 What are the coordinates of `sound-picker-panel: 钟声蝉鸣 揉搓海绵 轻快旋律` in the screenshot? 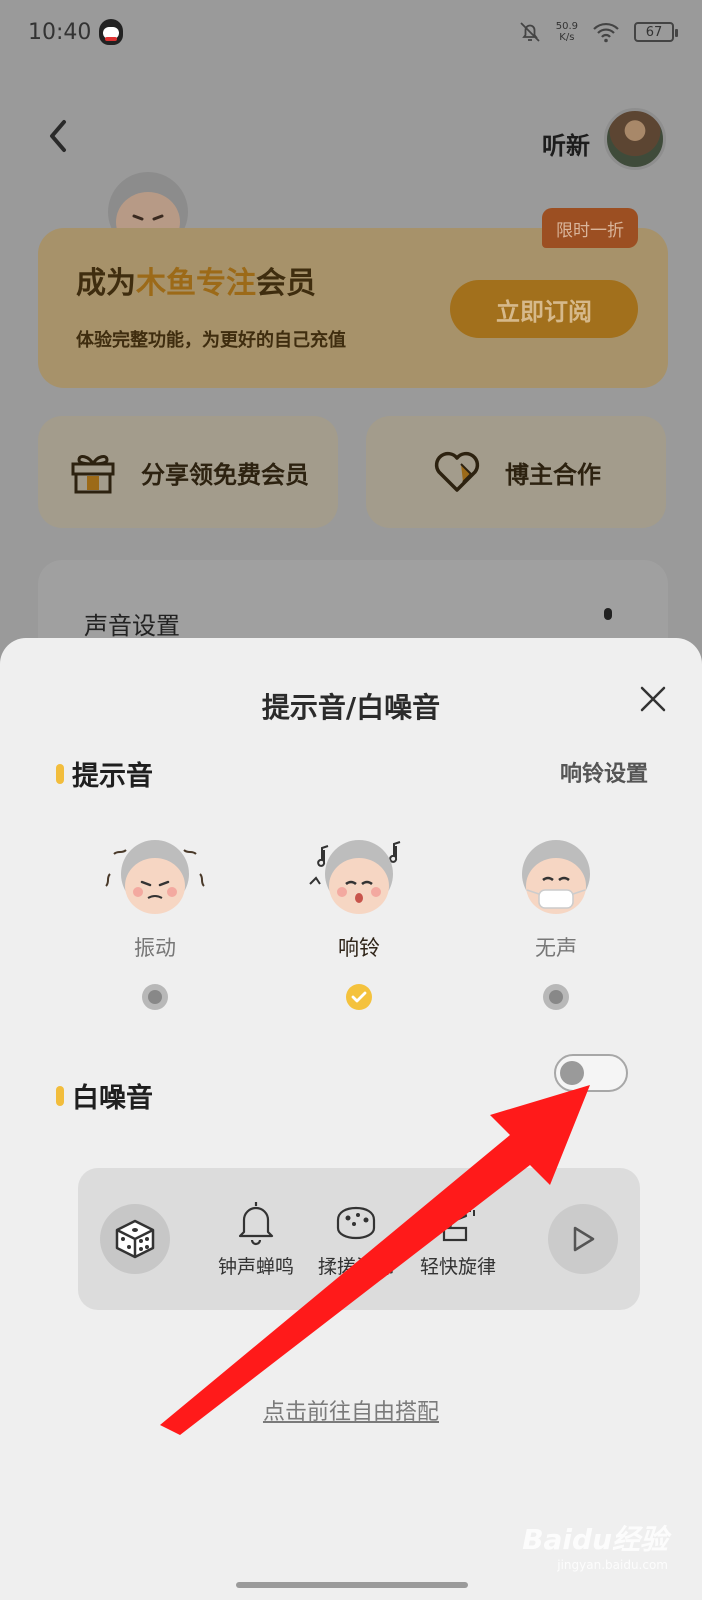 It's located at (359, 1239).